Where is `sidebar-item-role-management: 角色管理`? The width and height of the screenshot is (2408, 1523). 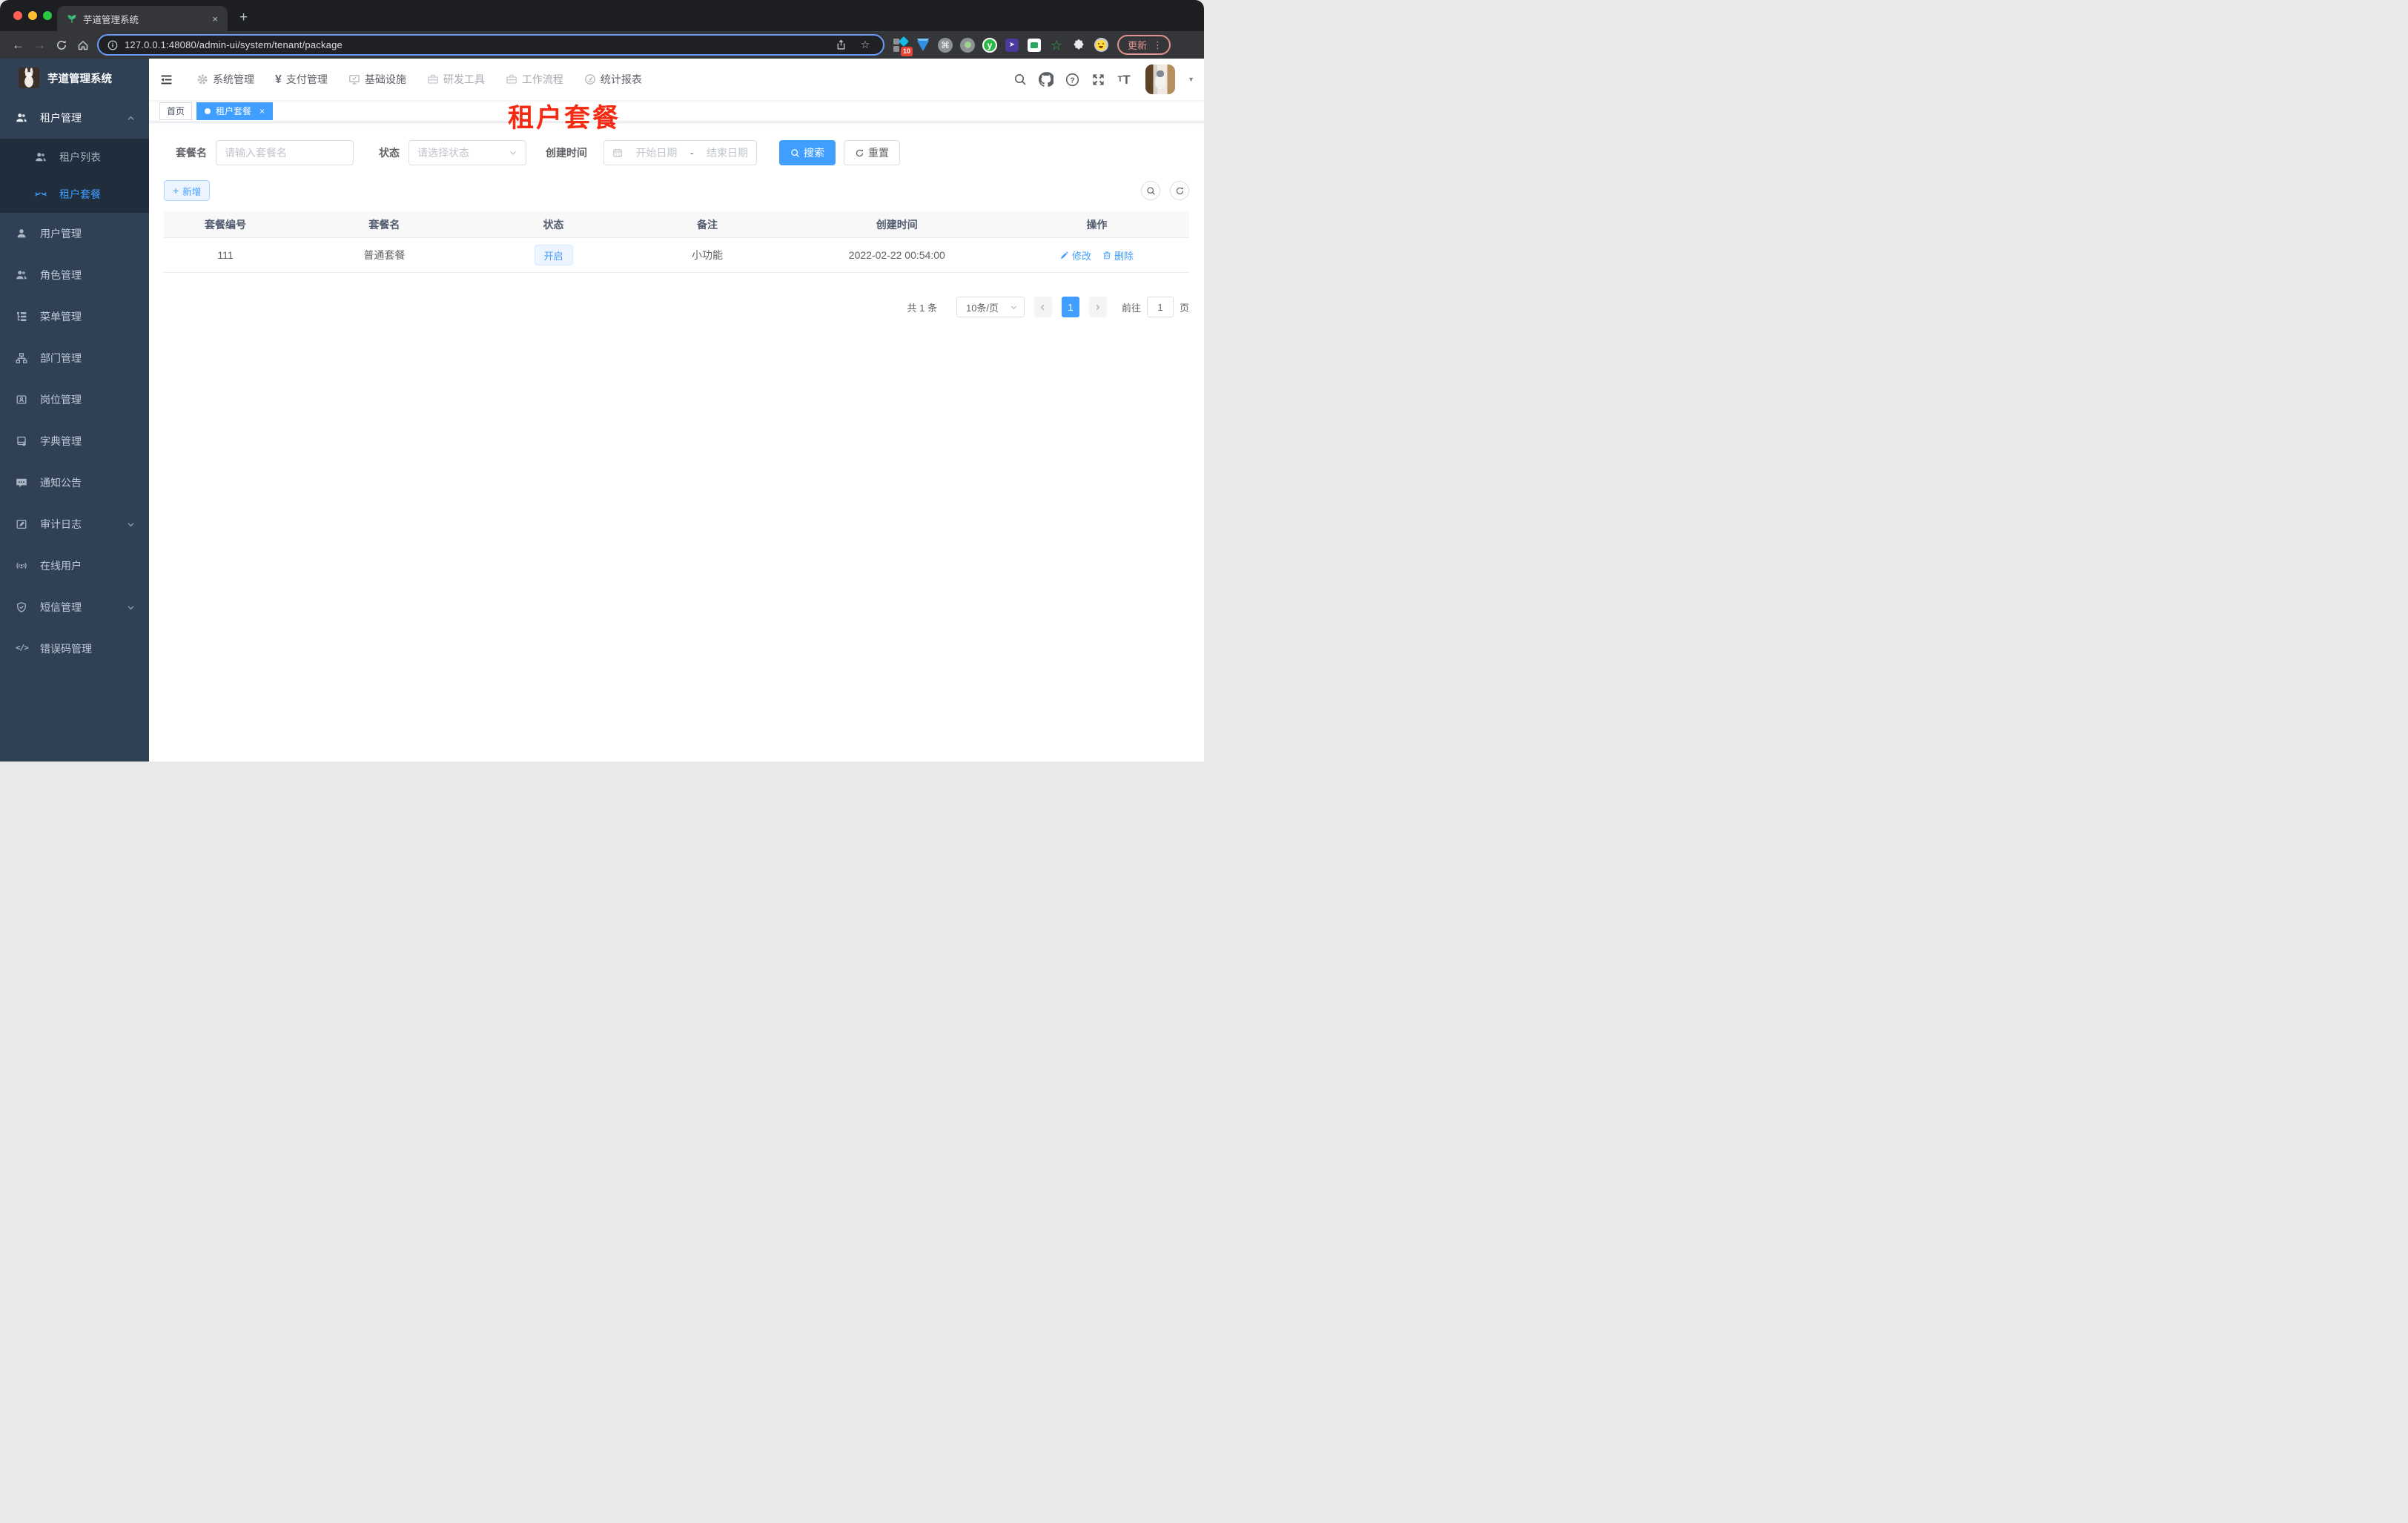
sidebar-item-role-management: 角色管理 is located at coordinates (74, 275).